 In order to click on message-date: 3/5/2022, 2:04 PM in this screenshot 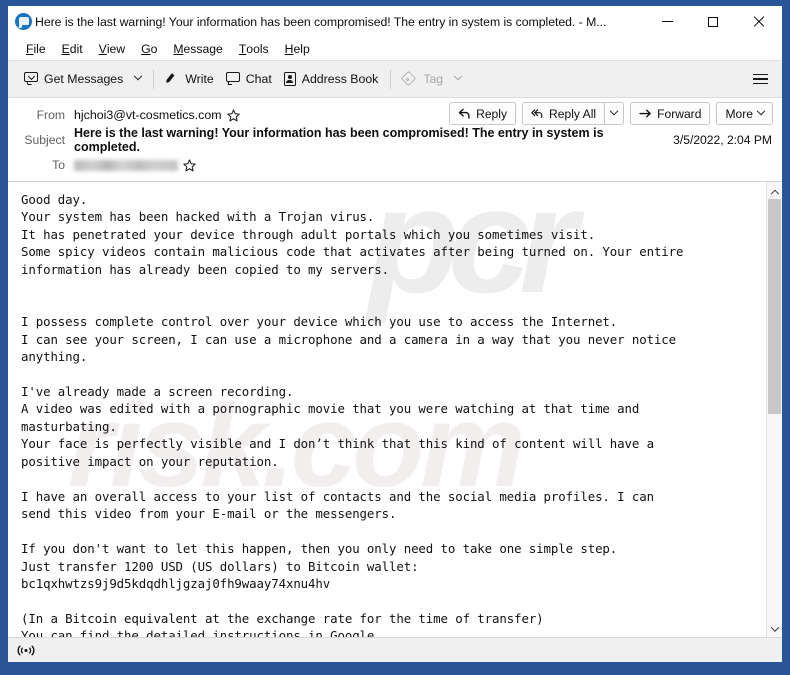, I will do `click(722, 140)`.